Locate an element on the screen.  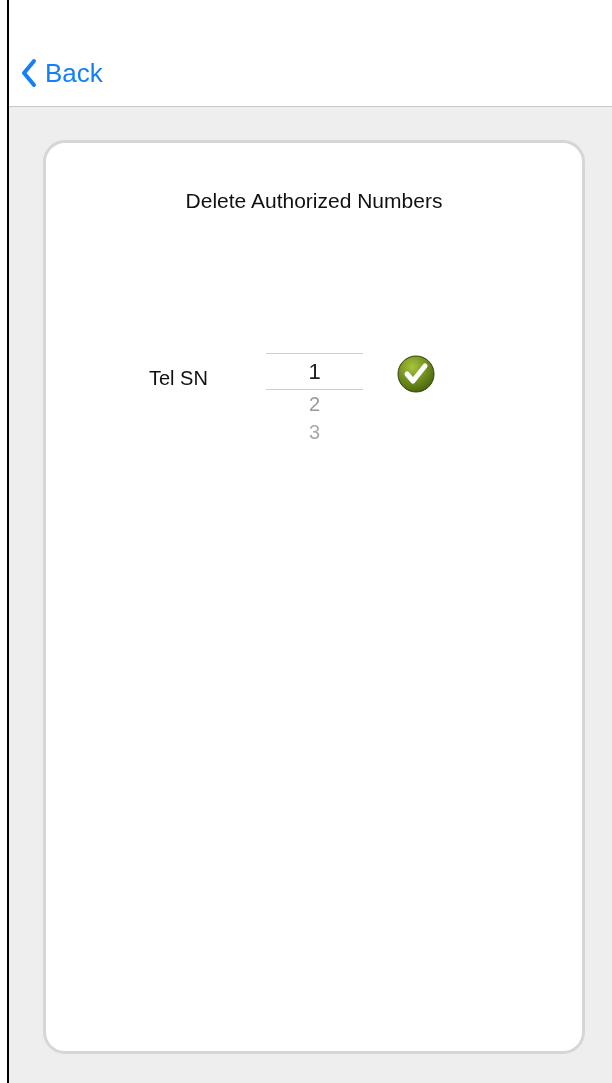
picker-option: 1 is located at coordinates (314, 371).